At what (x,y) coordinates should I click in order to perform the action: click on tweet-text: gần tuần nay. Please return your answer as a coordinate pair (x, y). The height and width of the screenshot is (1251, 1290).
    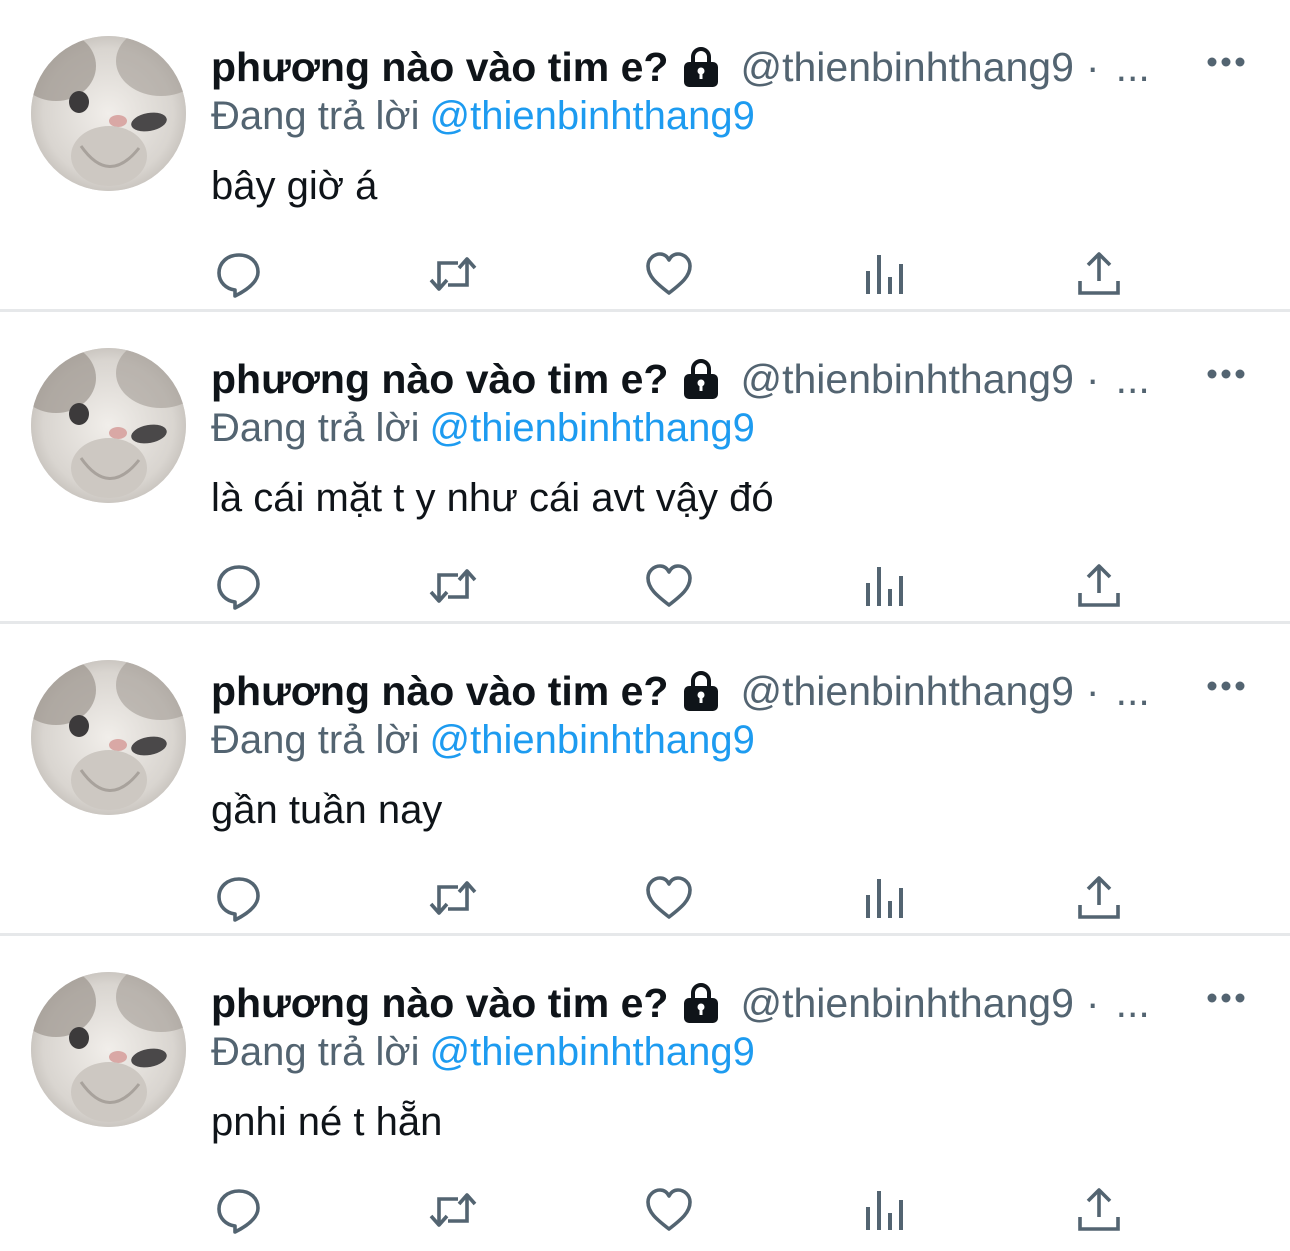
    Looking at the image, I should click on (327, 810).